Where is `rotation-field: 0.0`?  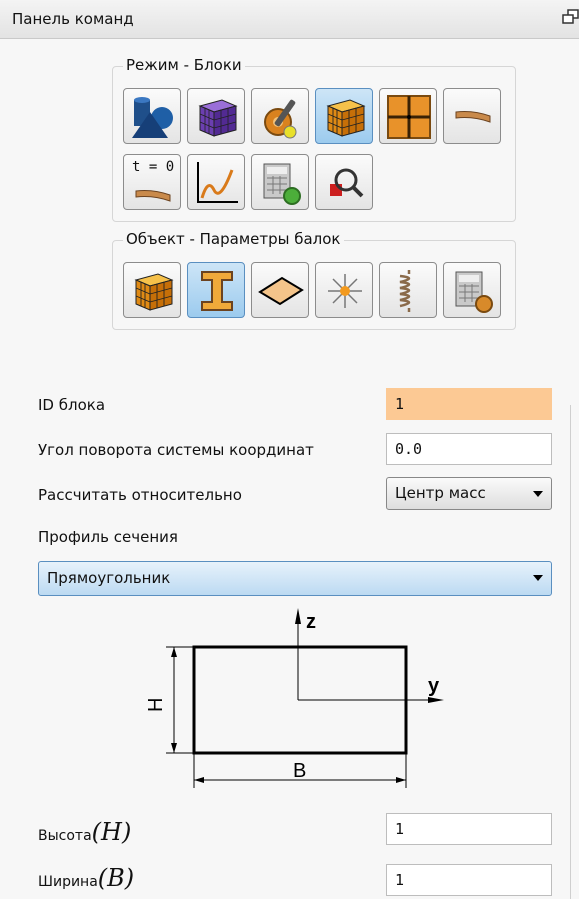 rotation-field: 0.0 is located at coordinates (469, 449).